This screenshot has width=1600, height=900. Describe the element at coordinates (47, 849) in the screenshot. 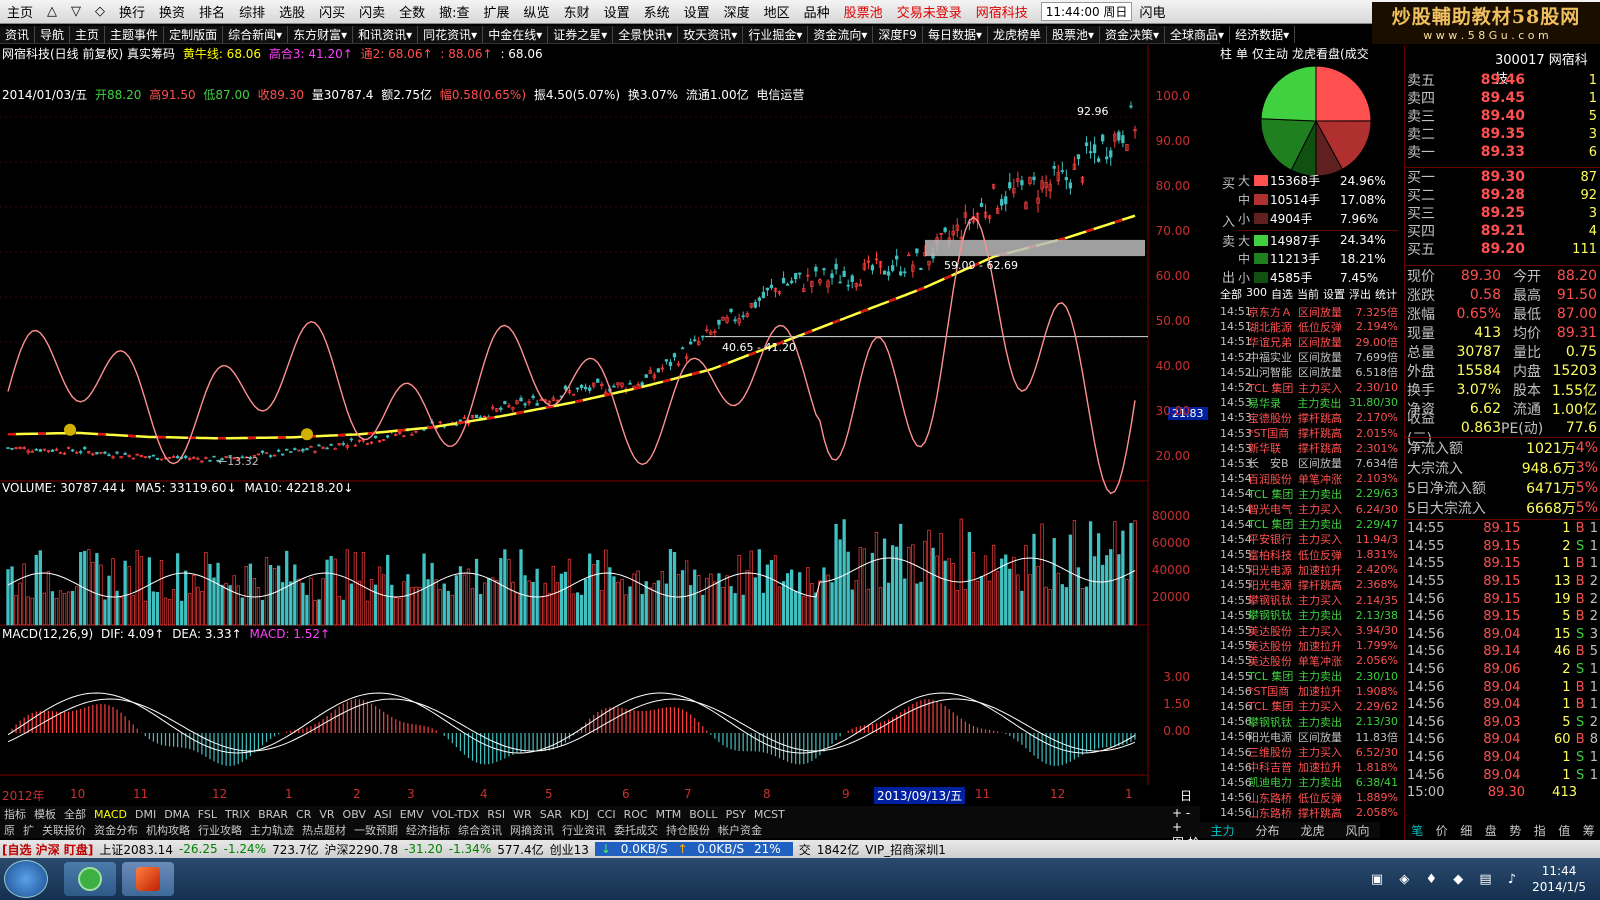

I see `status-watch: [自选 沪深 盯盘]` at that location.